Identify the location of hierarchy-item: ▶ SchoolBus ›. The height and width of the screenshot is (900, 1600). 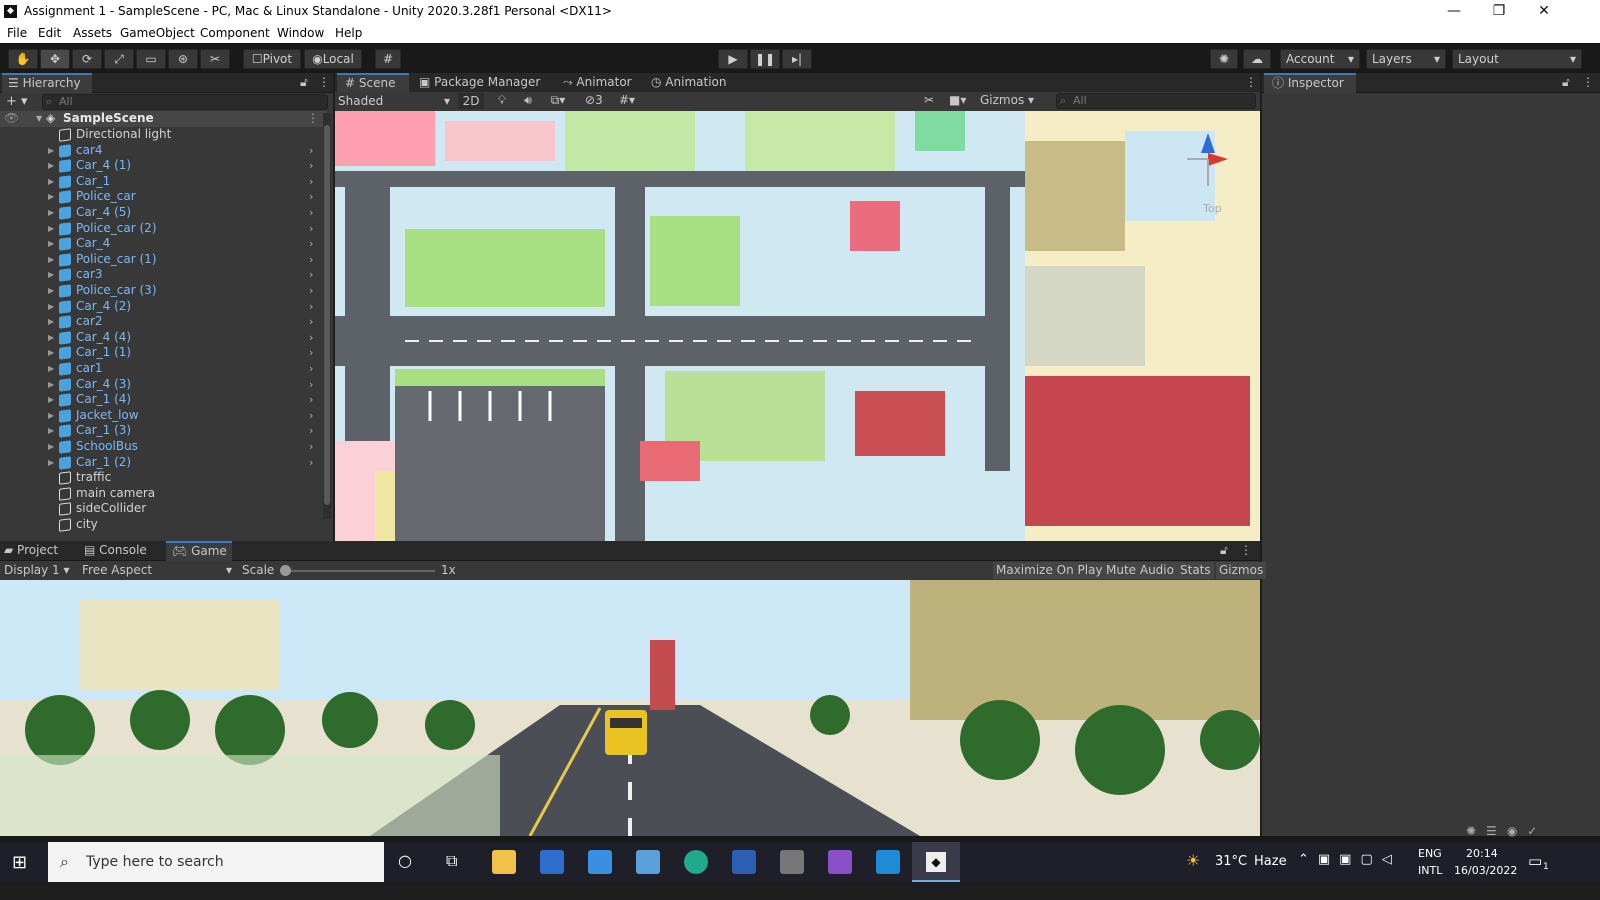
(163, 447).